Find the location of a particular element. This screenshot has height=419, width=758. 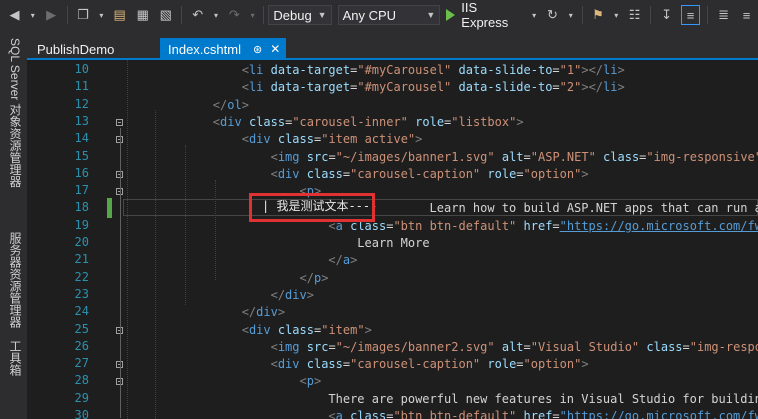

tab-index-cshtml: Index.cshtml ⊛ ✕ is located at coordinates (223, 49).